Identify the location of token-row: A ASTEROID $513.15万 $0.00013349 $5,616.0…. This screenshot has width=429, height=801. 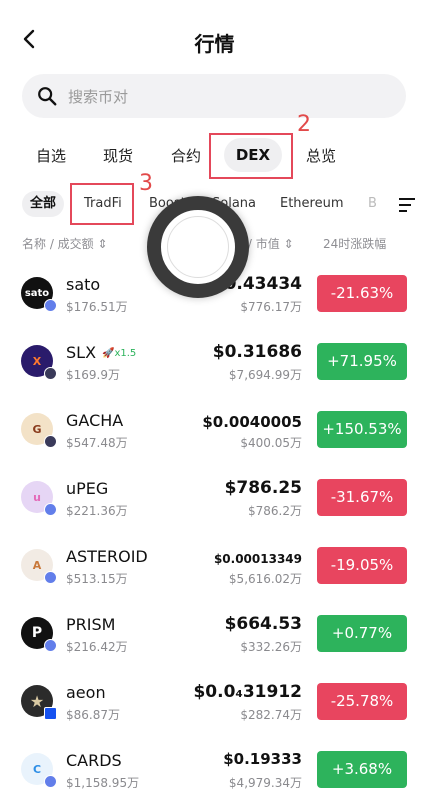
(214, 564).